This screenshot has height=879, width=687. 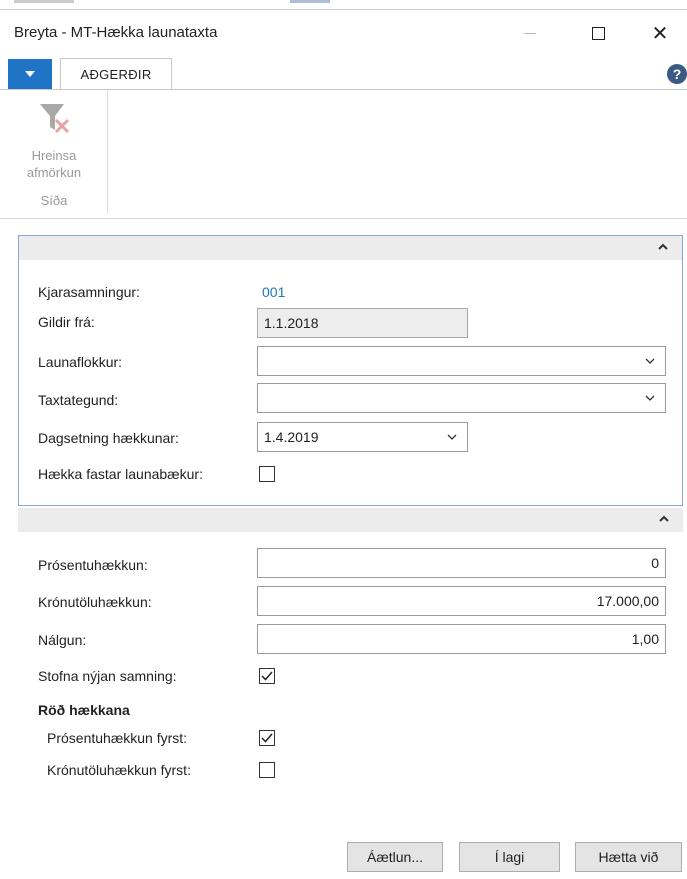 What do you see at coordinates (120, 474) in the screenshot?
I see `raise-fixed-label: Hækka fastar launabækur:` at bounding box center [120, 474].